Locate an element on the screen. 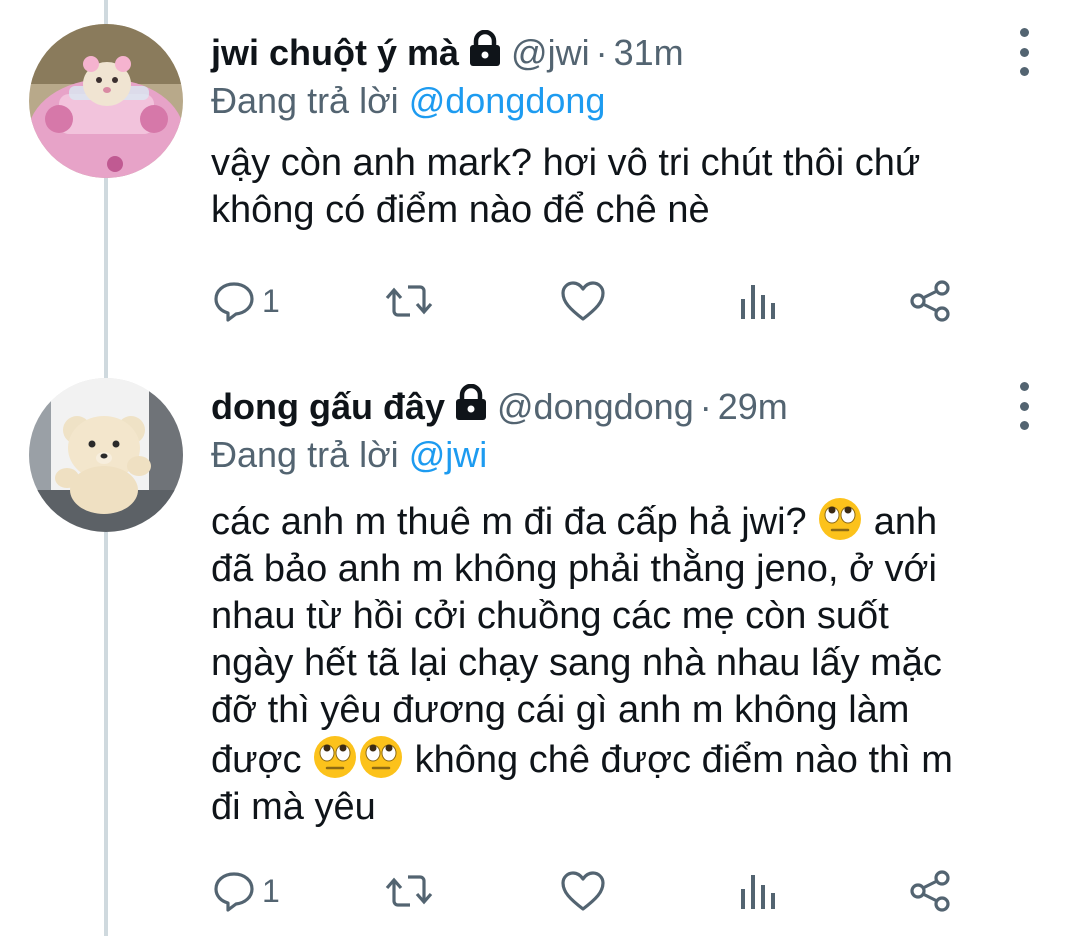 Image resolution: width=1080 pixels, height=936 pixels. tweet-header: jwi chuột ý mà @jwi · 31m is located at coordinates (625, 53).